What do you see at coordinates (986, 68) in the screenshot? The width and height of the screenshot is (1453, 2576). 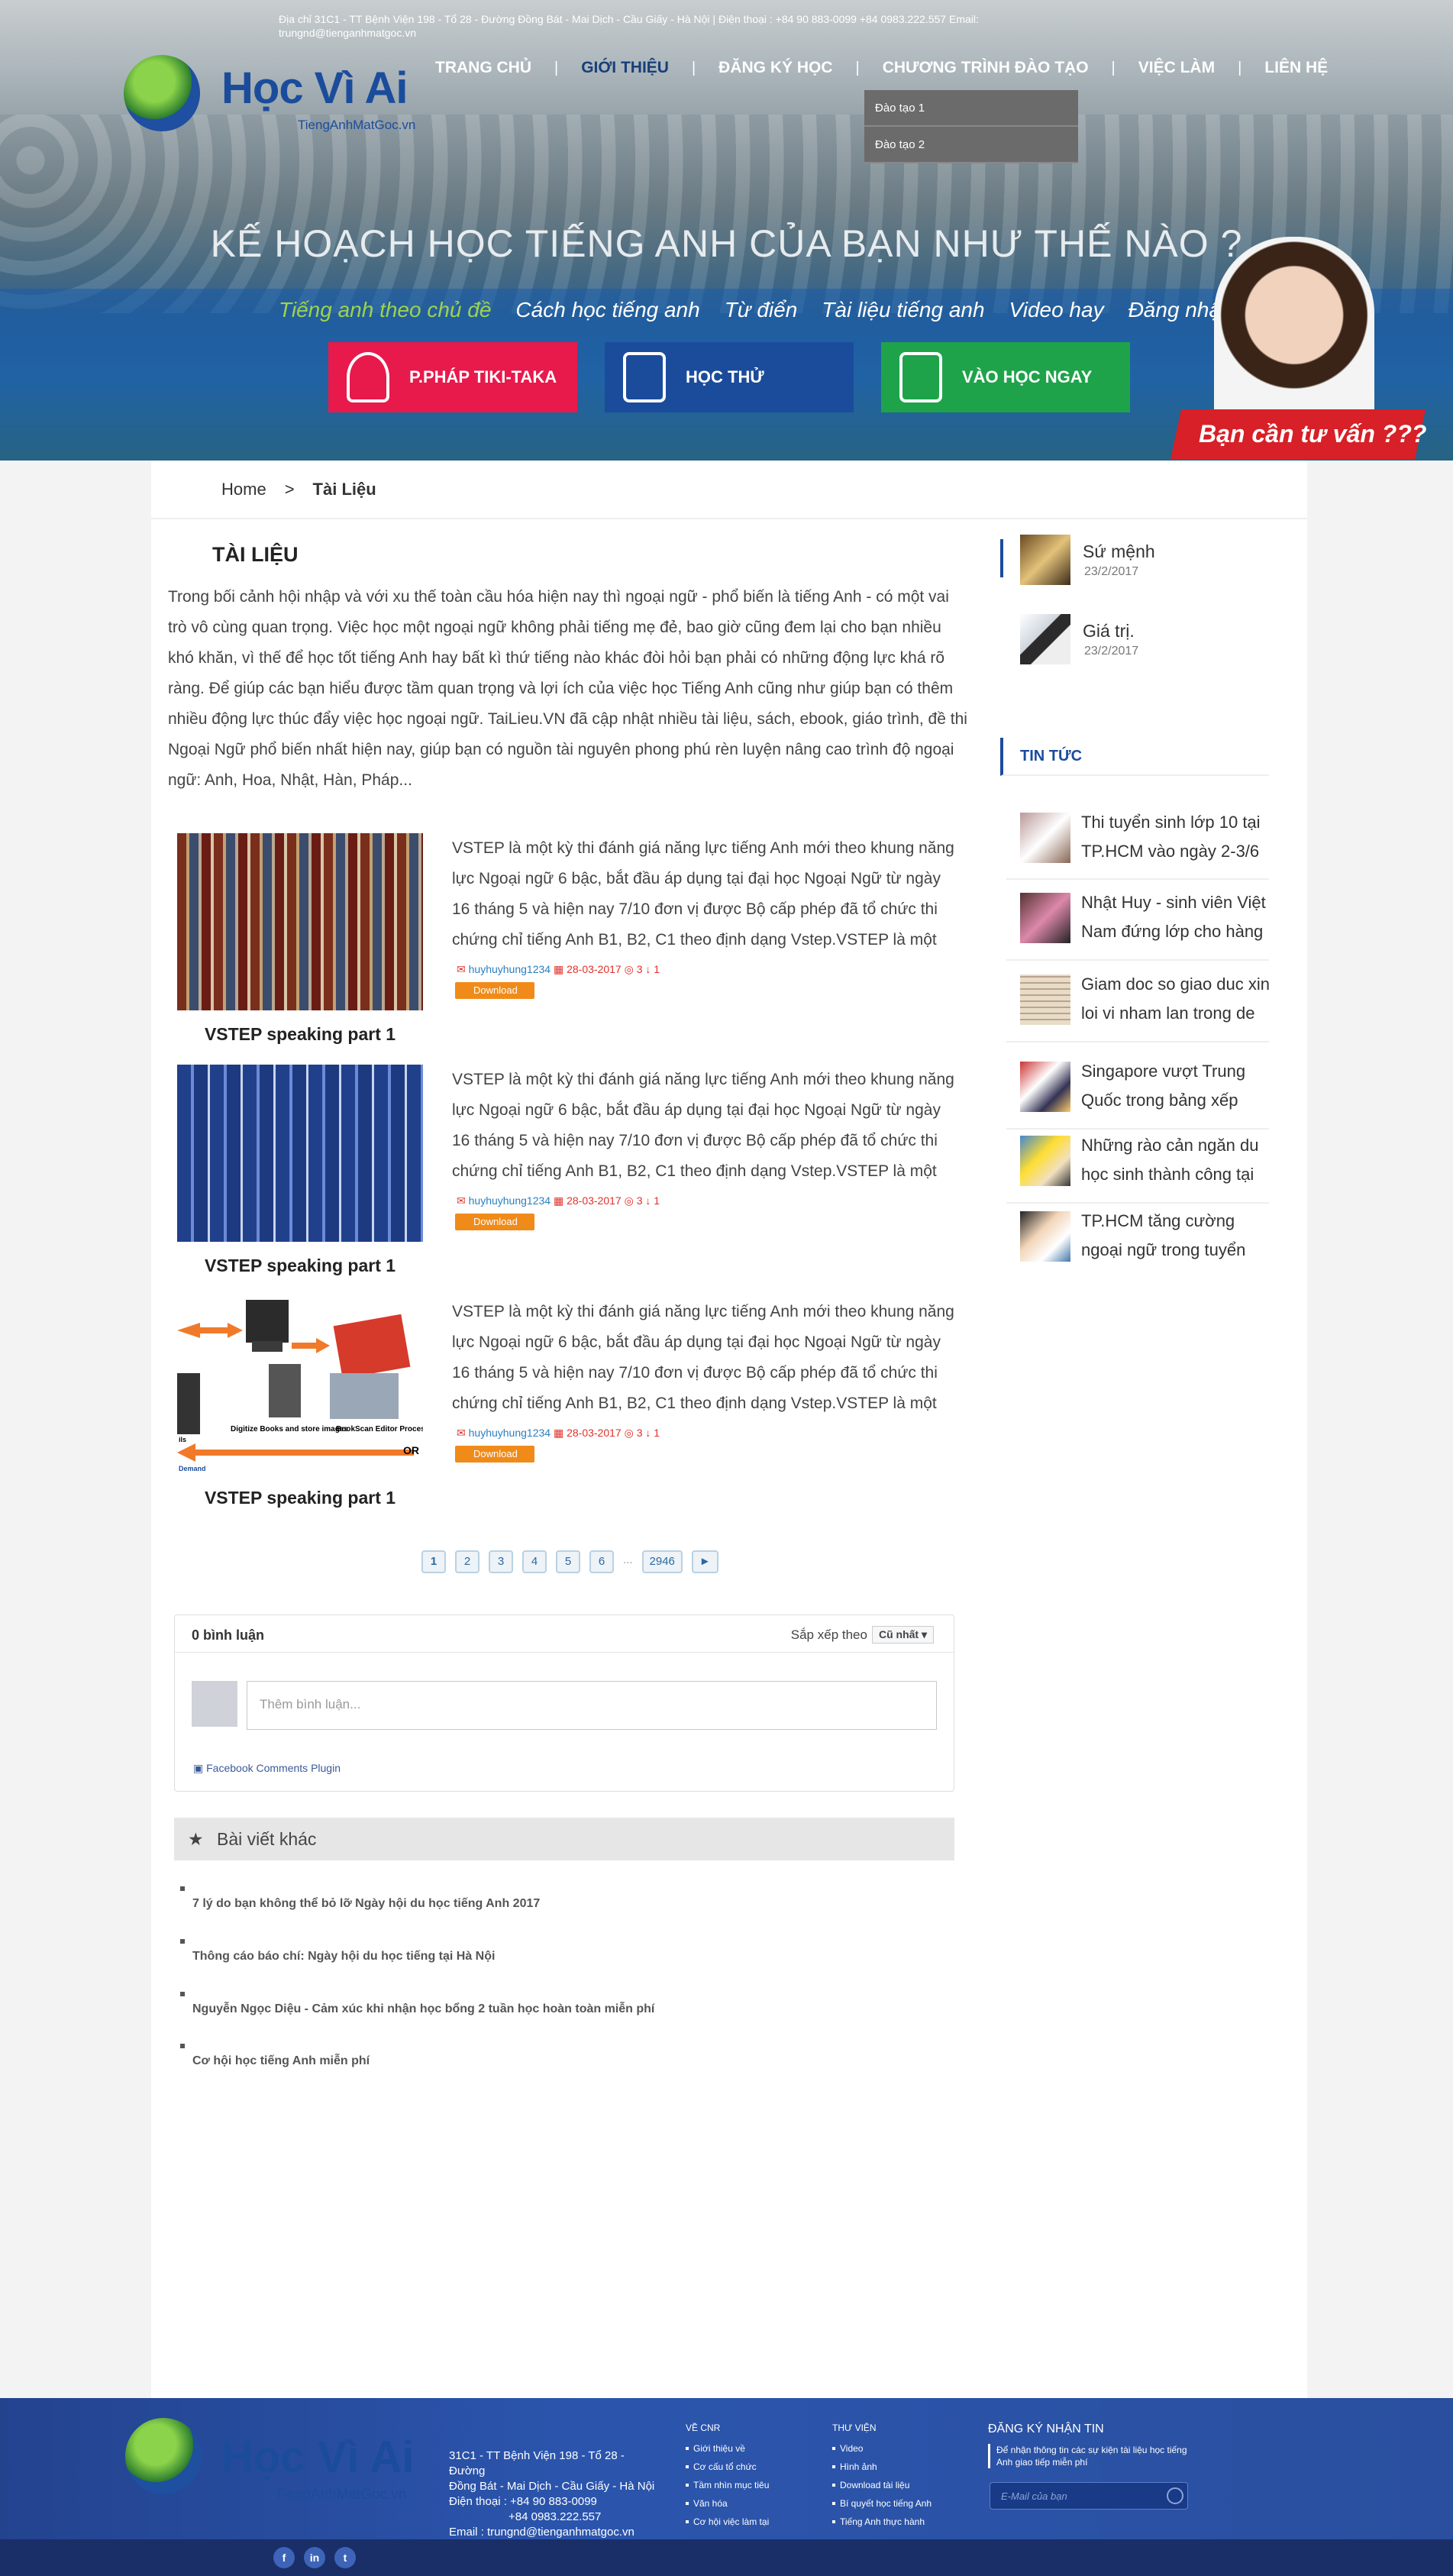 I see `nav-chuong-trinh-dao-tao: CHƯƠNG TRÌNH ĐÀO TẠO` at bounding box center [986, 68].